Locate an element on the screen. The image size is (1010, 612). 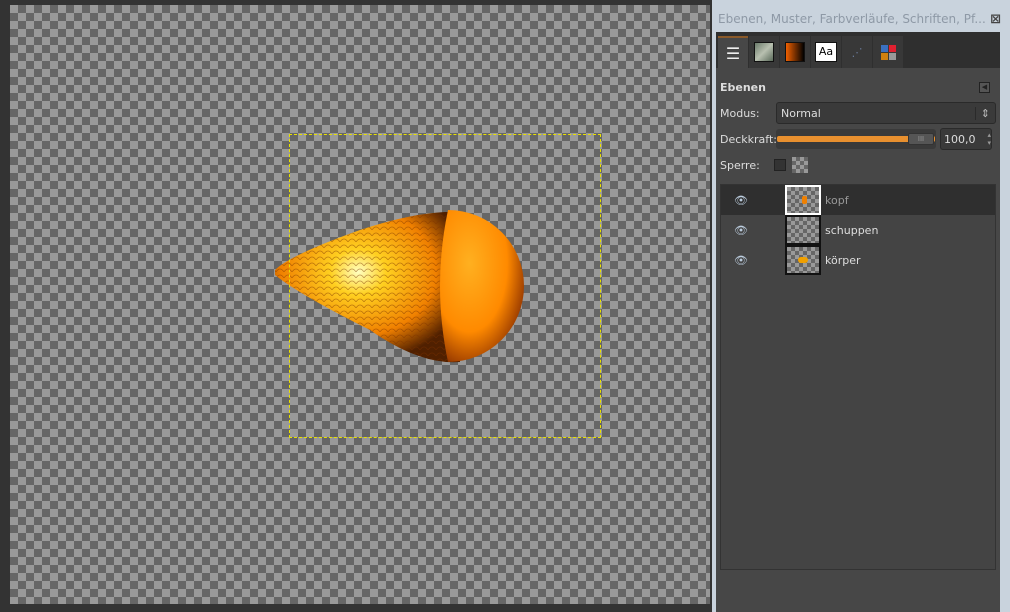
paths-icon: ⋰ is located at coordinates (857, 52).